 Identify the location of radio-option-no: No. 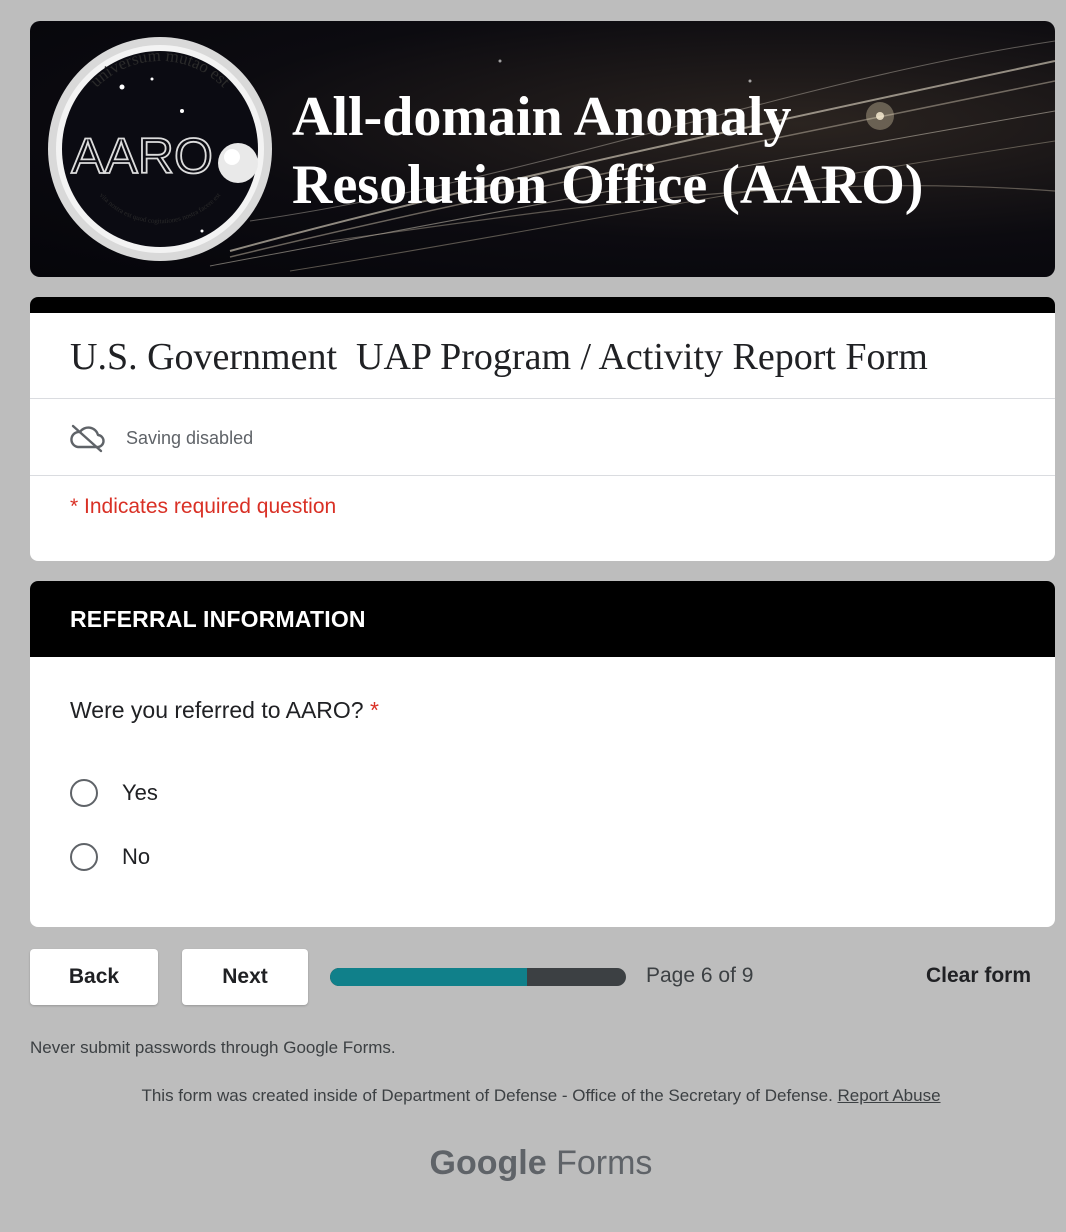
(110, 857).